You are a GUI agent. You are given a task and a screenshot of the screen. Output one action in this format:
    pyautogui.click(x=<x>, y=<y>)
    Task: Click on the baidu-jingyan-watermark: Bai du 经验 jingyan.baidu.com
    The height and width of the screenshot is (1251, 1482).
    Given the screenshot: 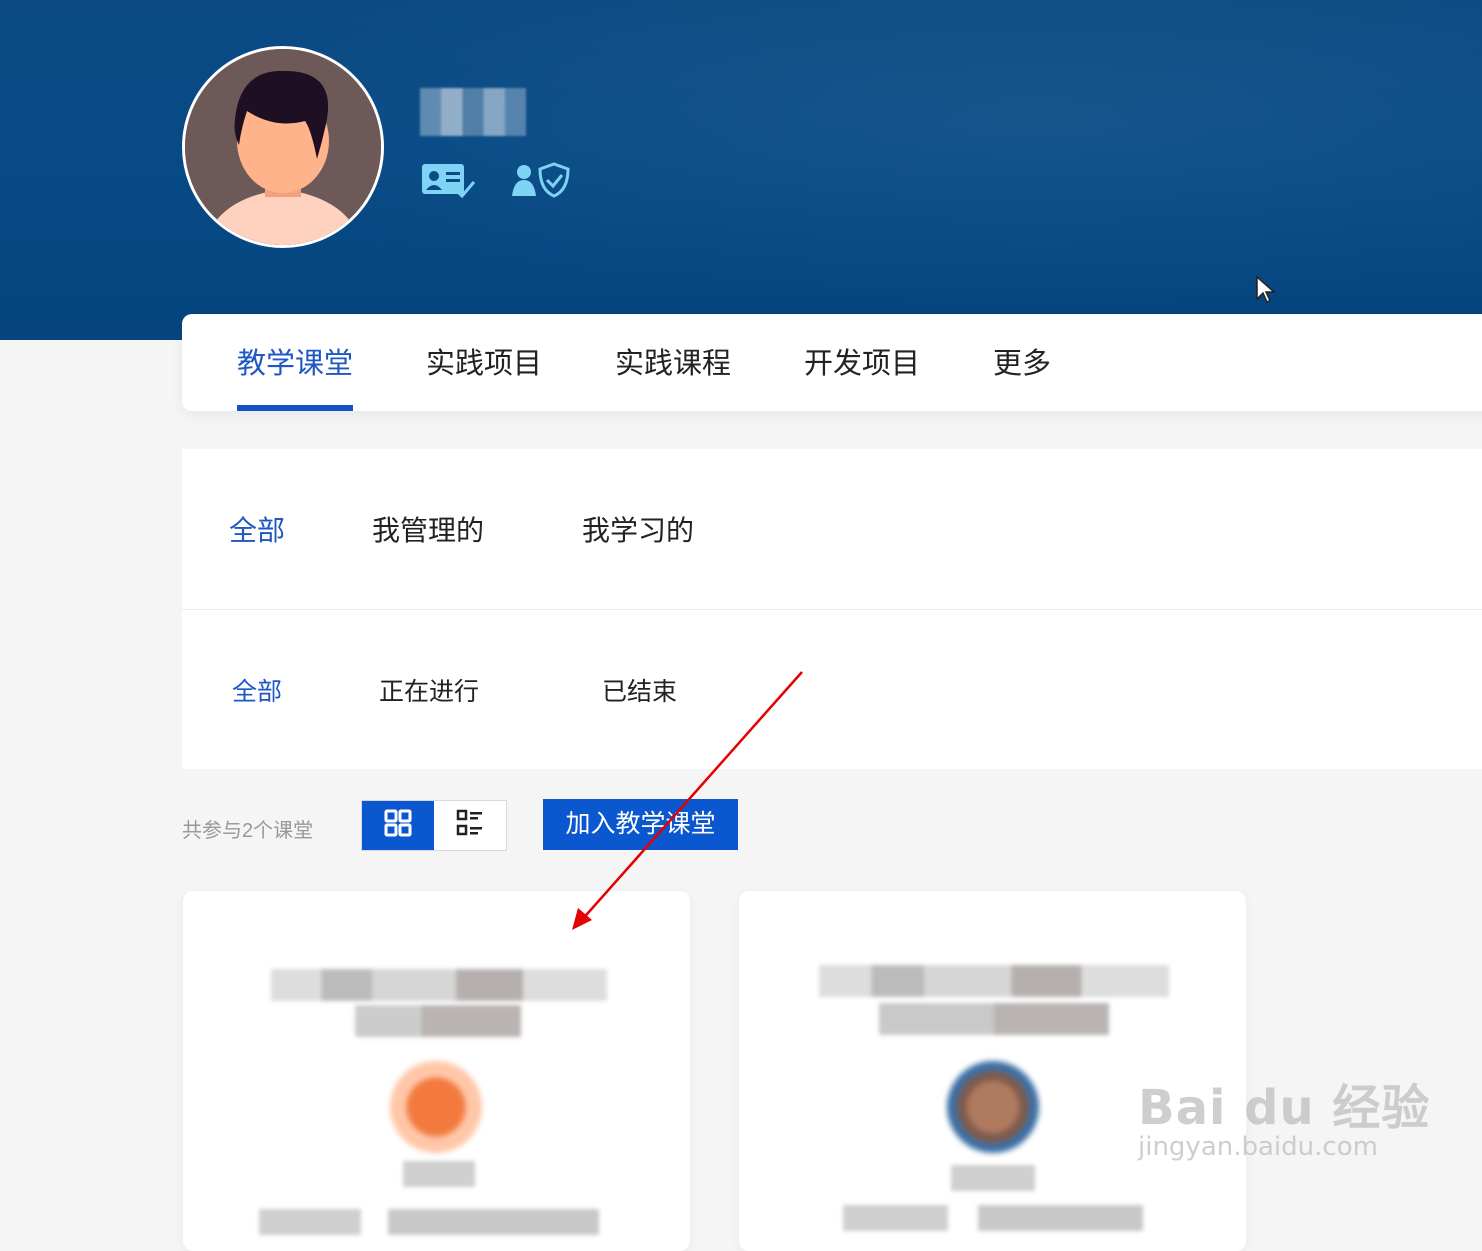 What is the action you would take?
    pyautogui.click(x=1284, y=1121)
    